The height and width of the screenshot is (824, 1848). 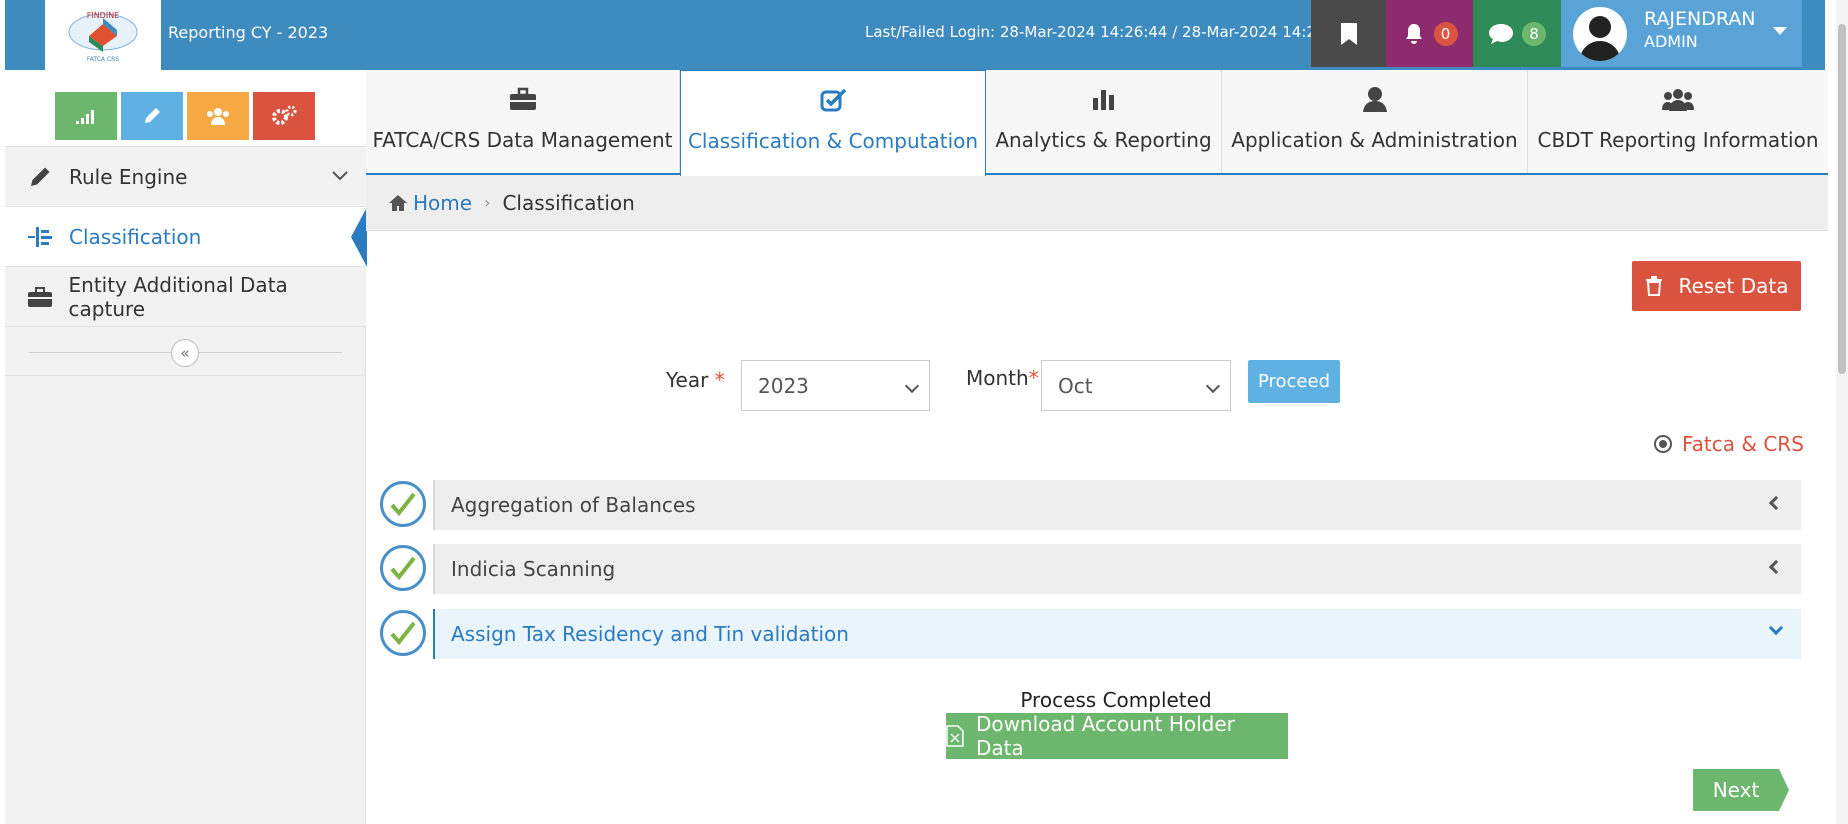 What do you see at coordinates (1842, 412) in the screenshot?
I see `scrollbar` at bounding box center [1842, 412].